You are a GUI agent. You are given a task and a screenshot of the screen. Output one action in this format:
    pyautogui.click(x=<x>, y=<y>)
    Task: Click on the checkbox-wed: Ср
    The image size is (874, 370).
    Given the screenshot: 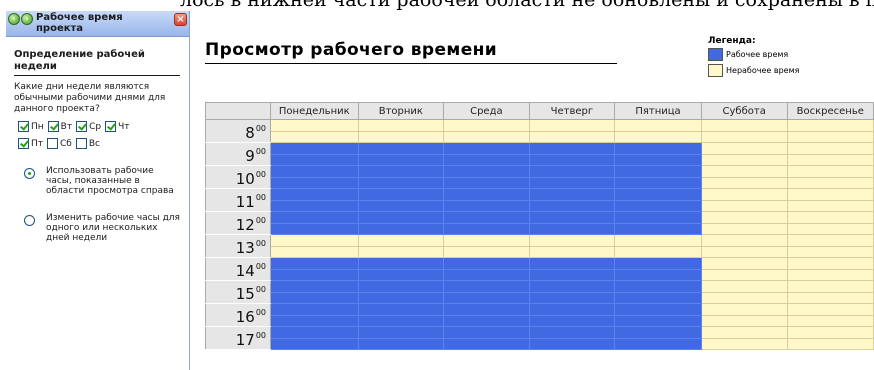 What is the action you would take?
    pyautogui.click(x=88, y=126)
    